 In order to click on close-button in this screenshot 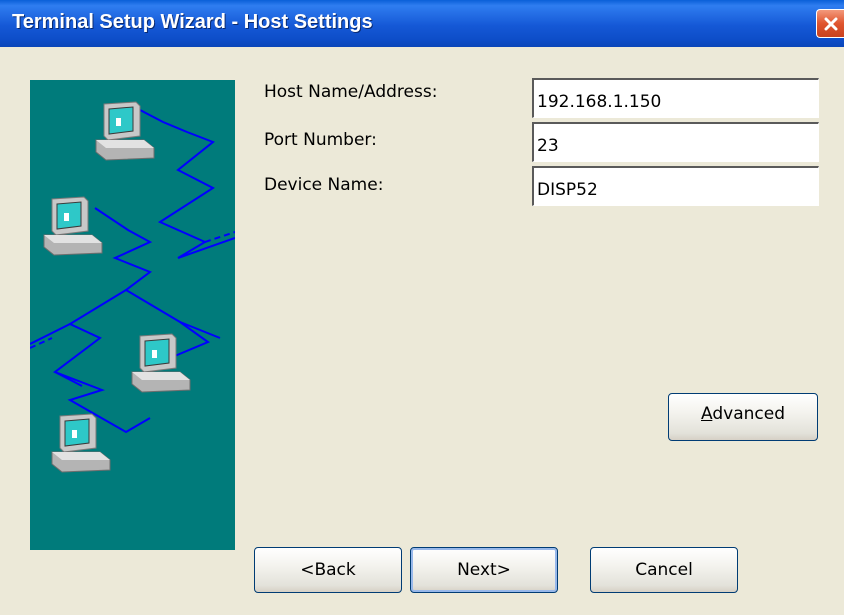, I will do `click(830, 23)`.